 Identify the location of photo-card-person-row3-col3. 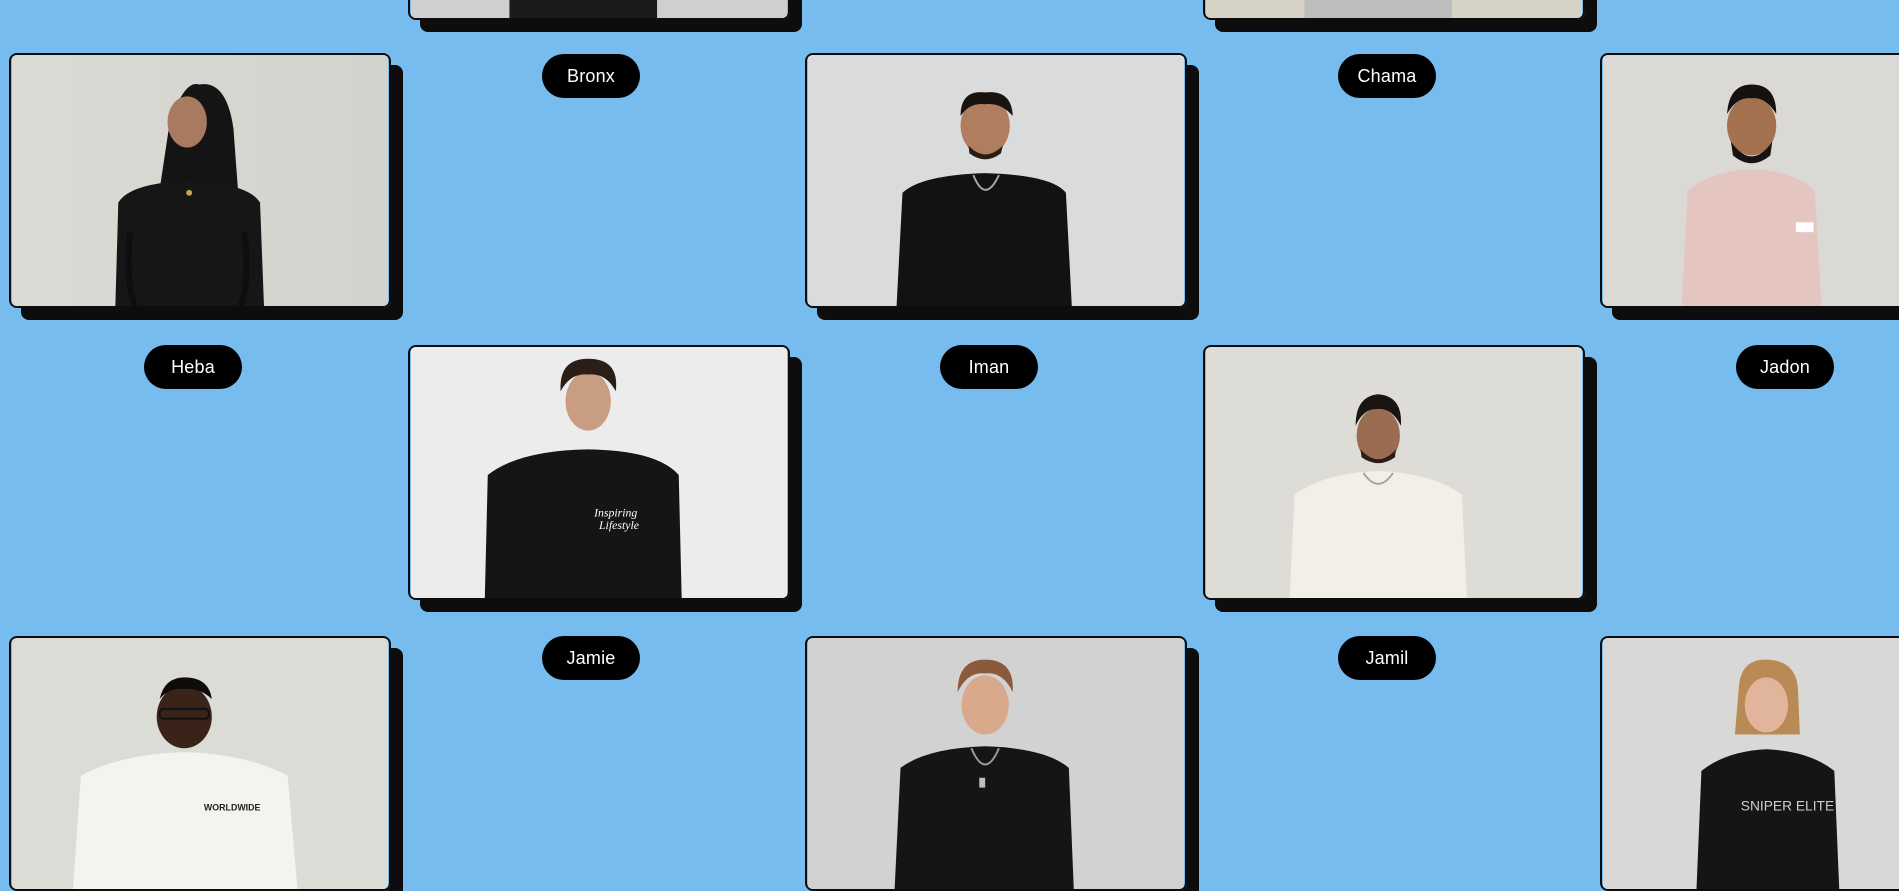
(996, 763).